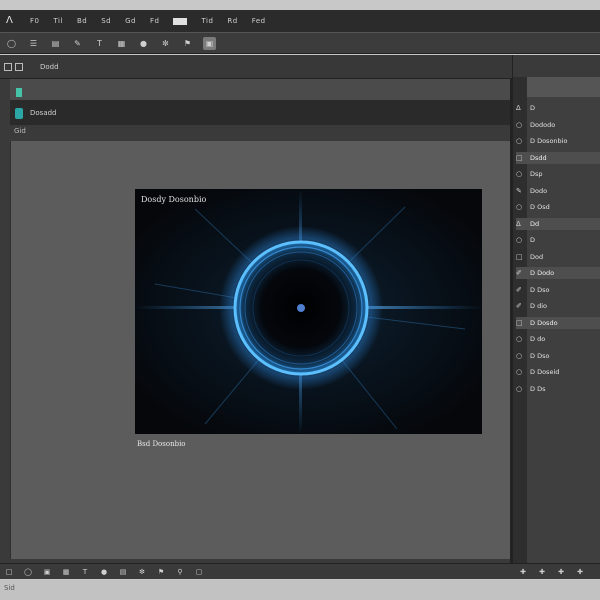  What do you see at coordinates (106, 21) in the screenshot?
I see `menu-item: Sd` at bounding box center [106, 21].